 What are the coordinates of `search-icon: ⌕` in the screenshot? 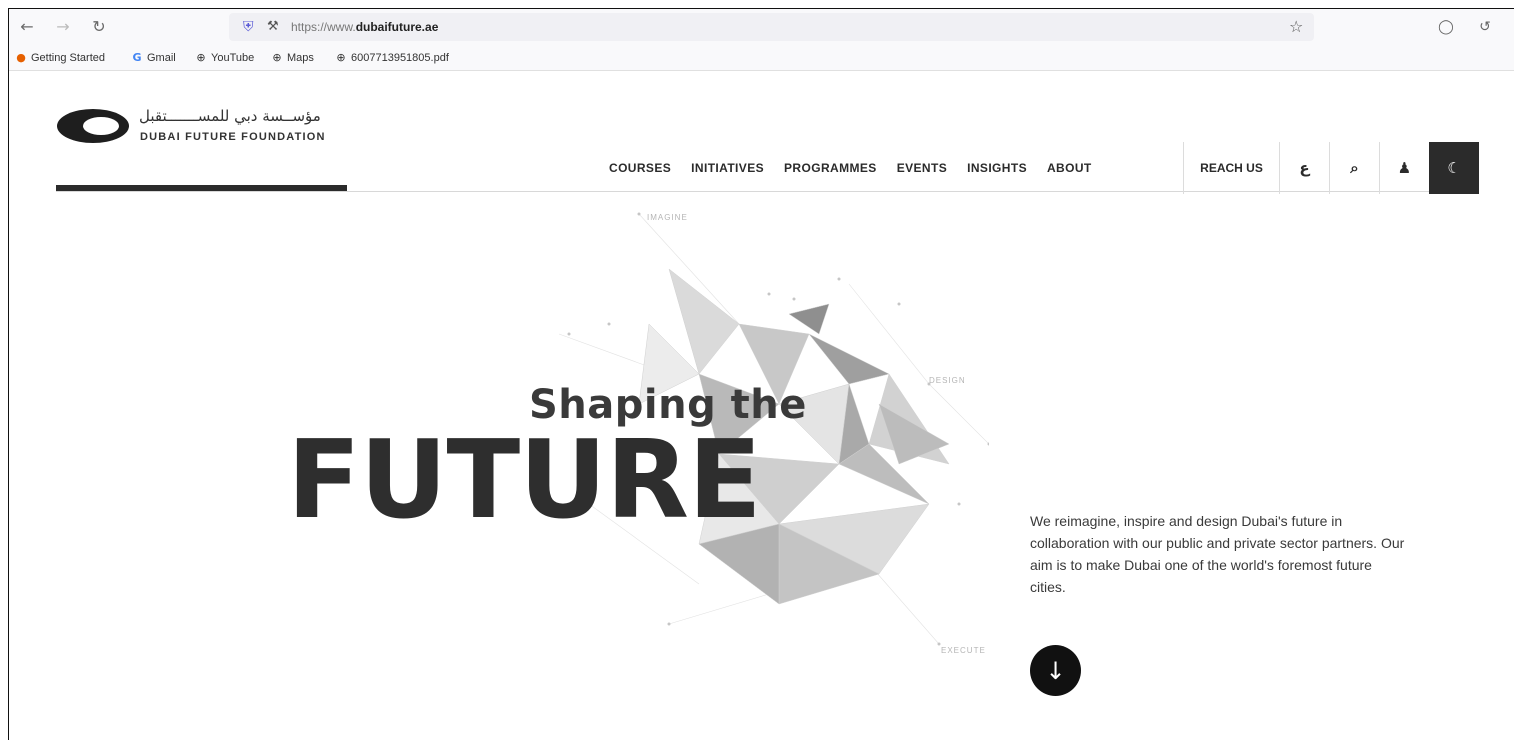 It's located at (1354, 168).